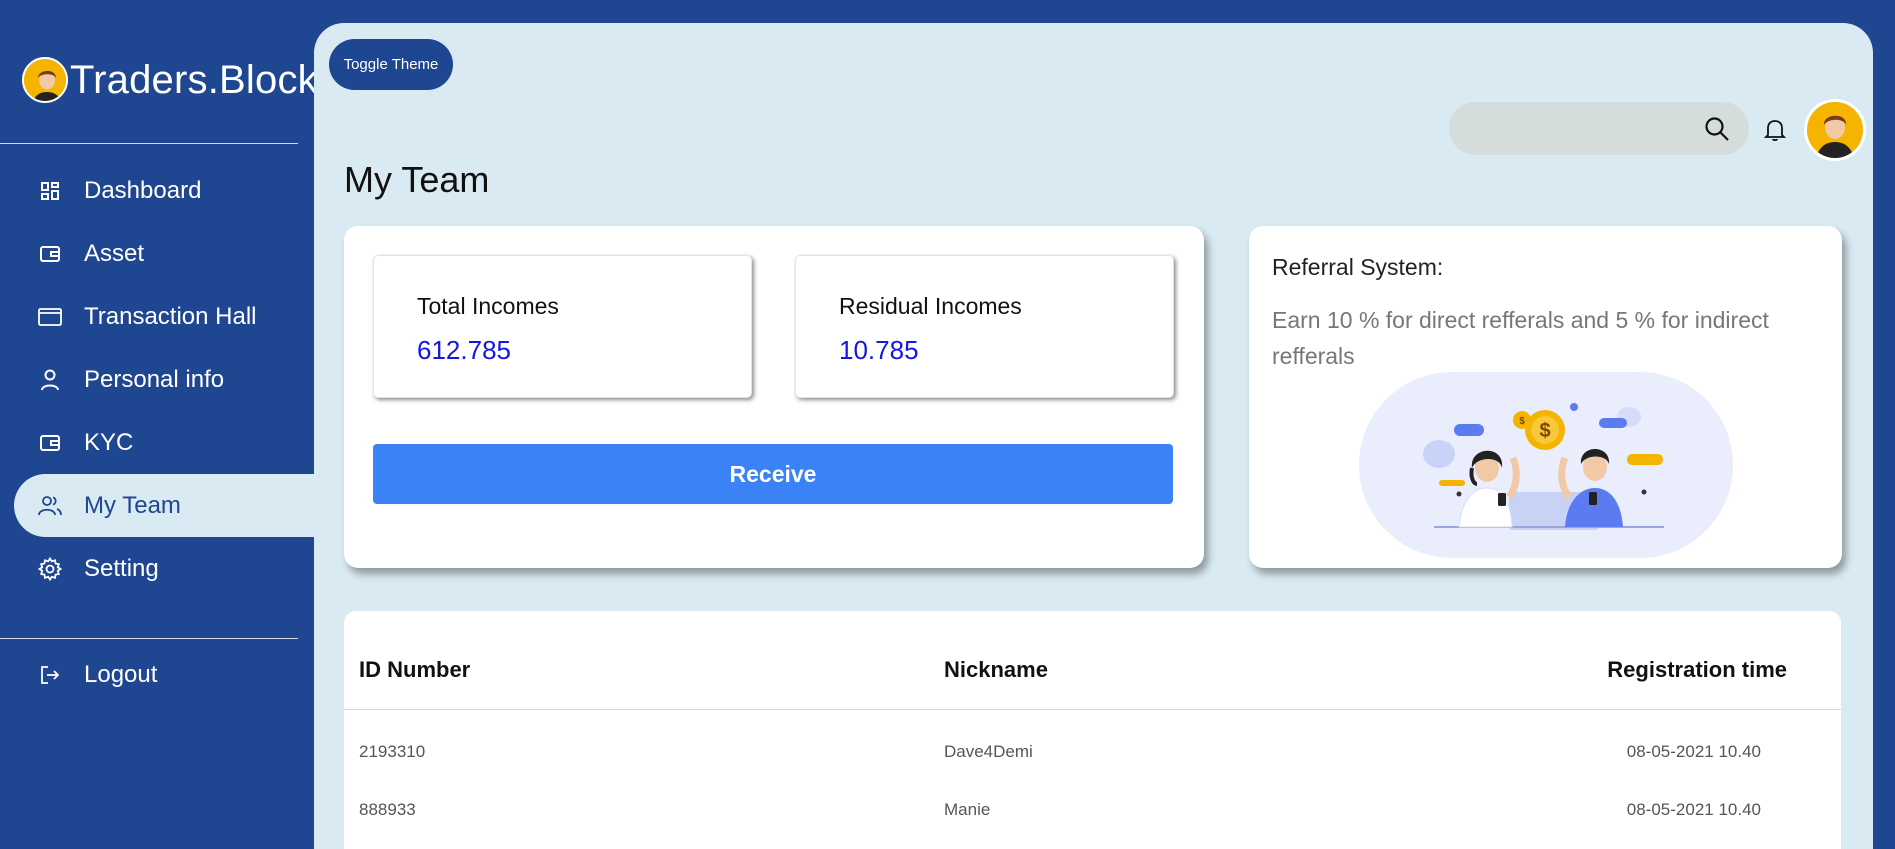 This screenshot has width=1895, height=849. Describe the element at coordinates (132, 505) in the screenshot. I see `sidebar-item-label: My Team` at that location.